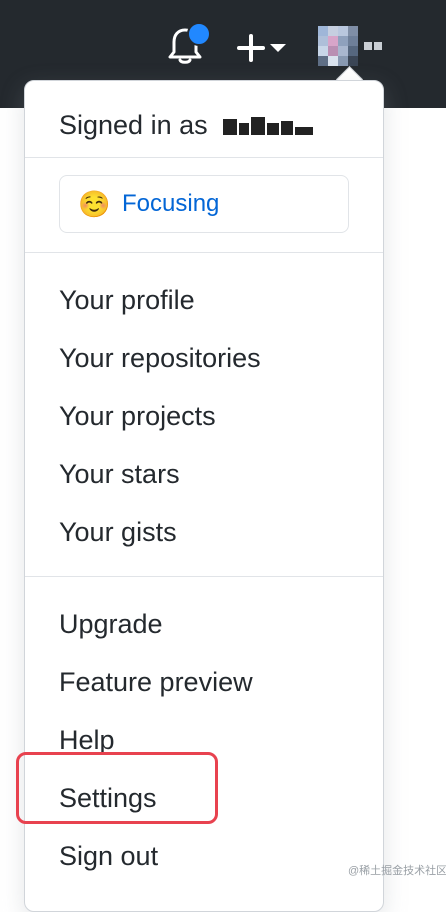 This screenshot has height=912, width=446. Describe the element at coordinates (108, 856) in the screenshot. I see `menu-item-sign-out: Sign out` at that location.